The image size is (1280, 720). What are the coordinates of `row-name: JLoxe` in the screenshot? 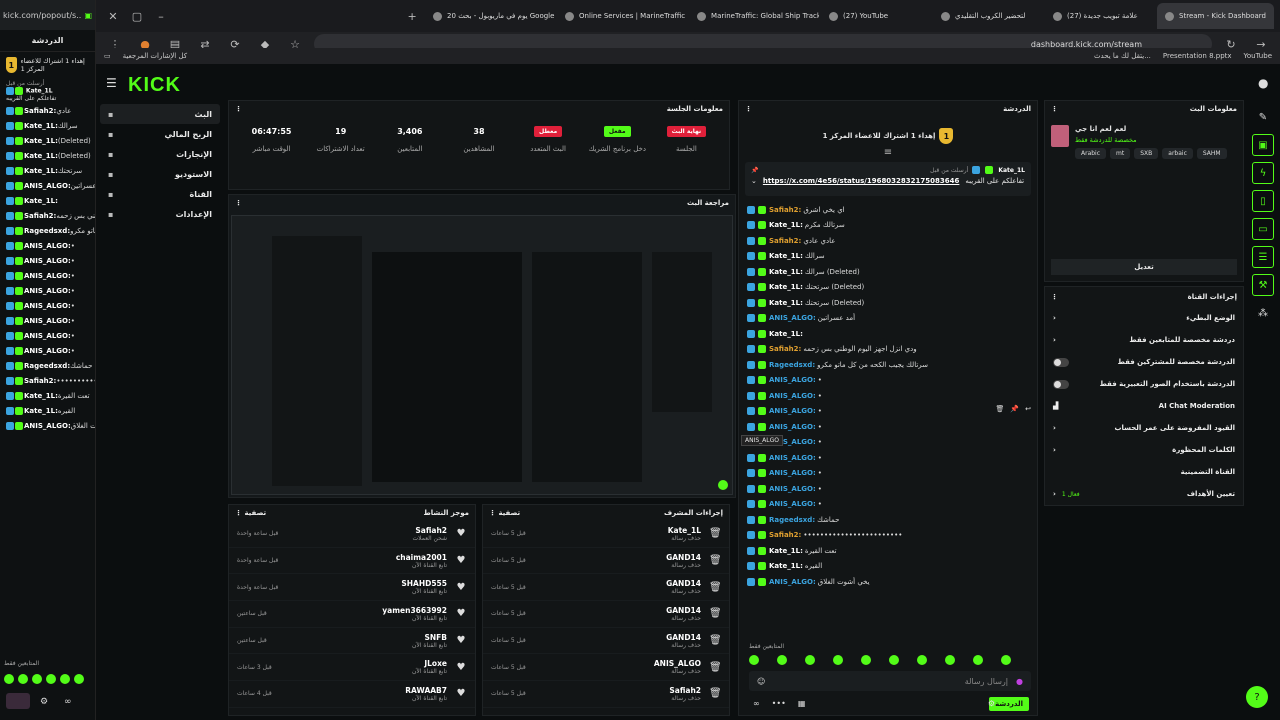 It's located at (363, 663).